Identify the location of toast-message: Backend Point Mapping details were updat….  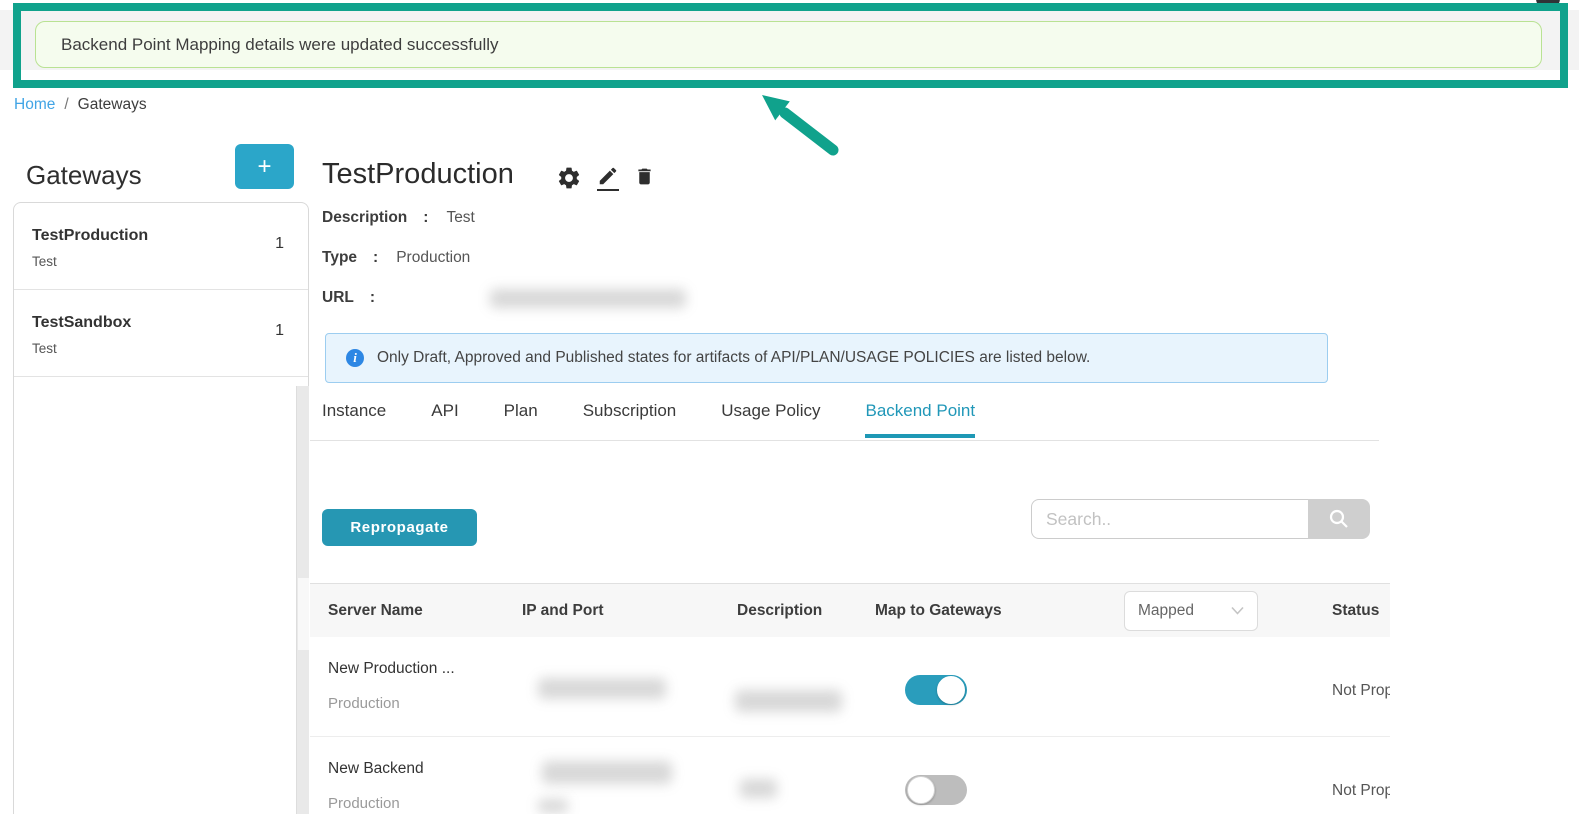
(280, 44).